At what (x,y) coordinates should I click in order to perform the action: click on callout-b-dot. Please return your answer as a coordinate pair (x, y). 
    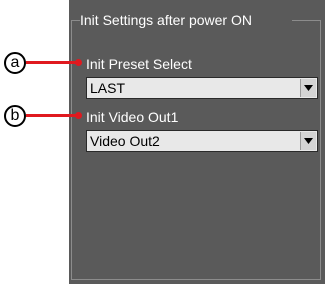
    Looking at the image, I should click on (78, 115).